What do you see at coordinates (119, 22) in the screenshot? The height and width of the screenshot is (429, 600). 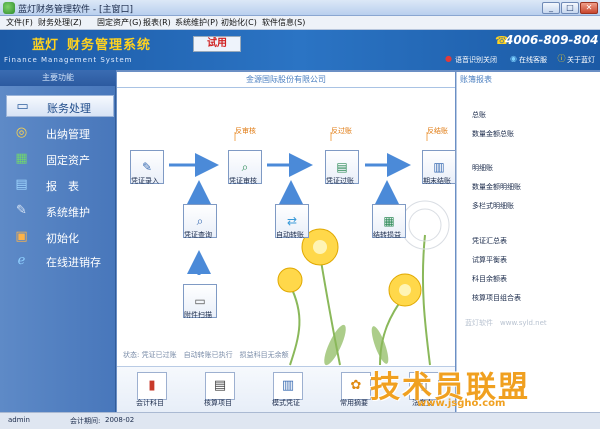 I see `menu-fixed-assets: 固定资产(G)` at bounding box center [119, 22].